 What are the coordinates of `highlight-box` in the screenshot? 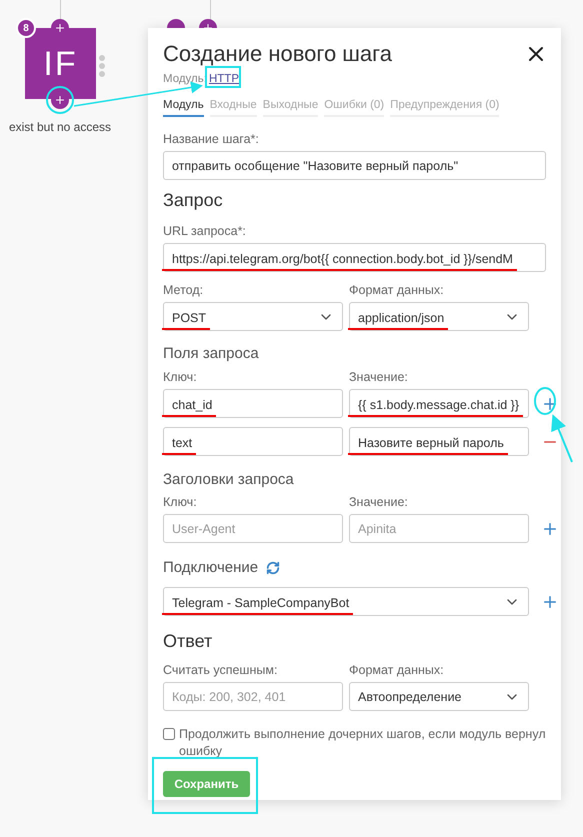 It's located at (223, 77).